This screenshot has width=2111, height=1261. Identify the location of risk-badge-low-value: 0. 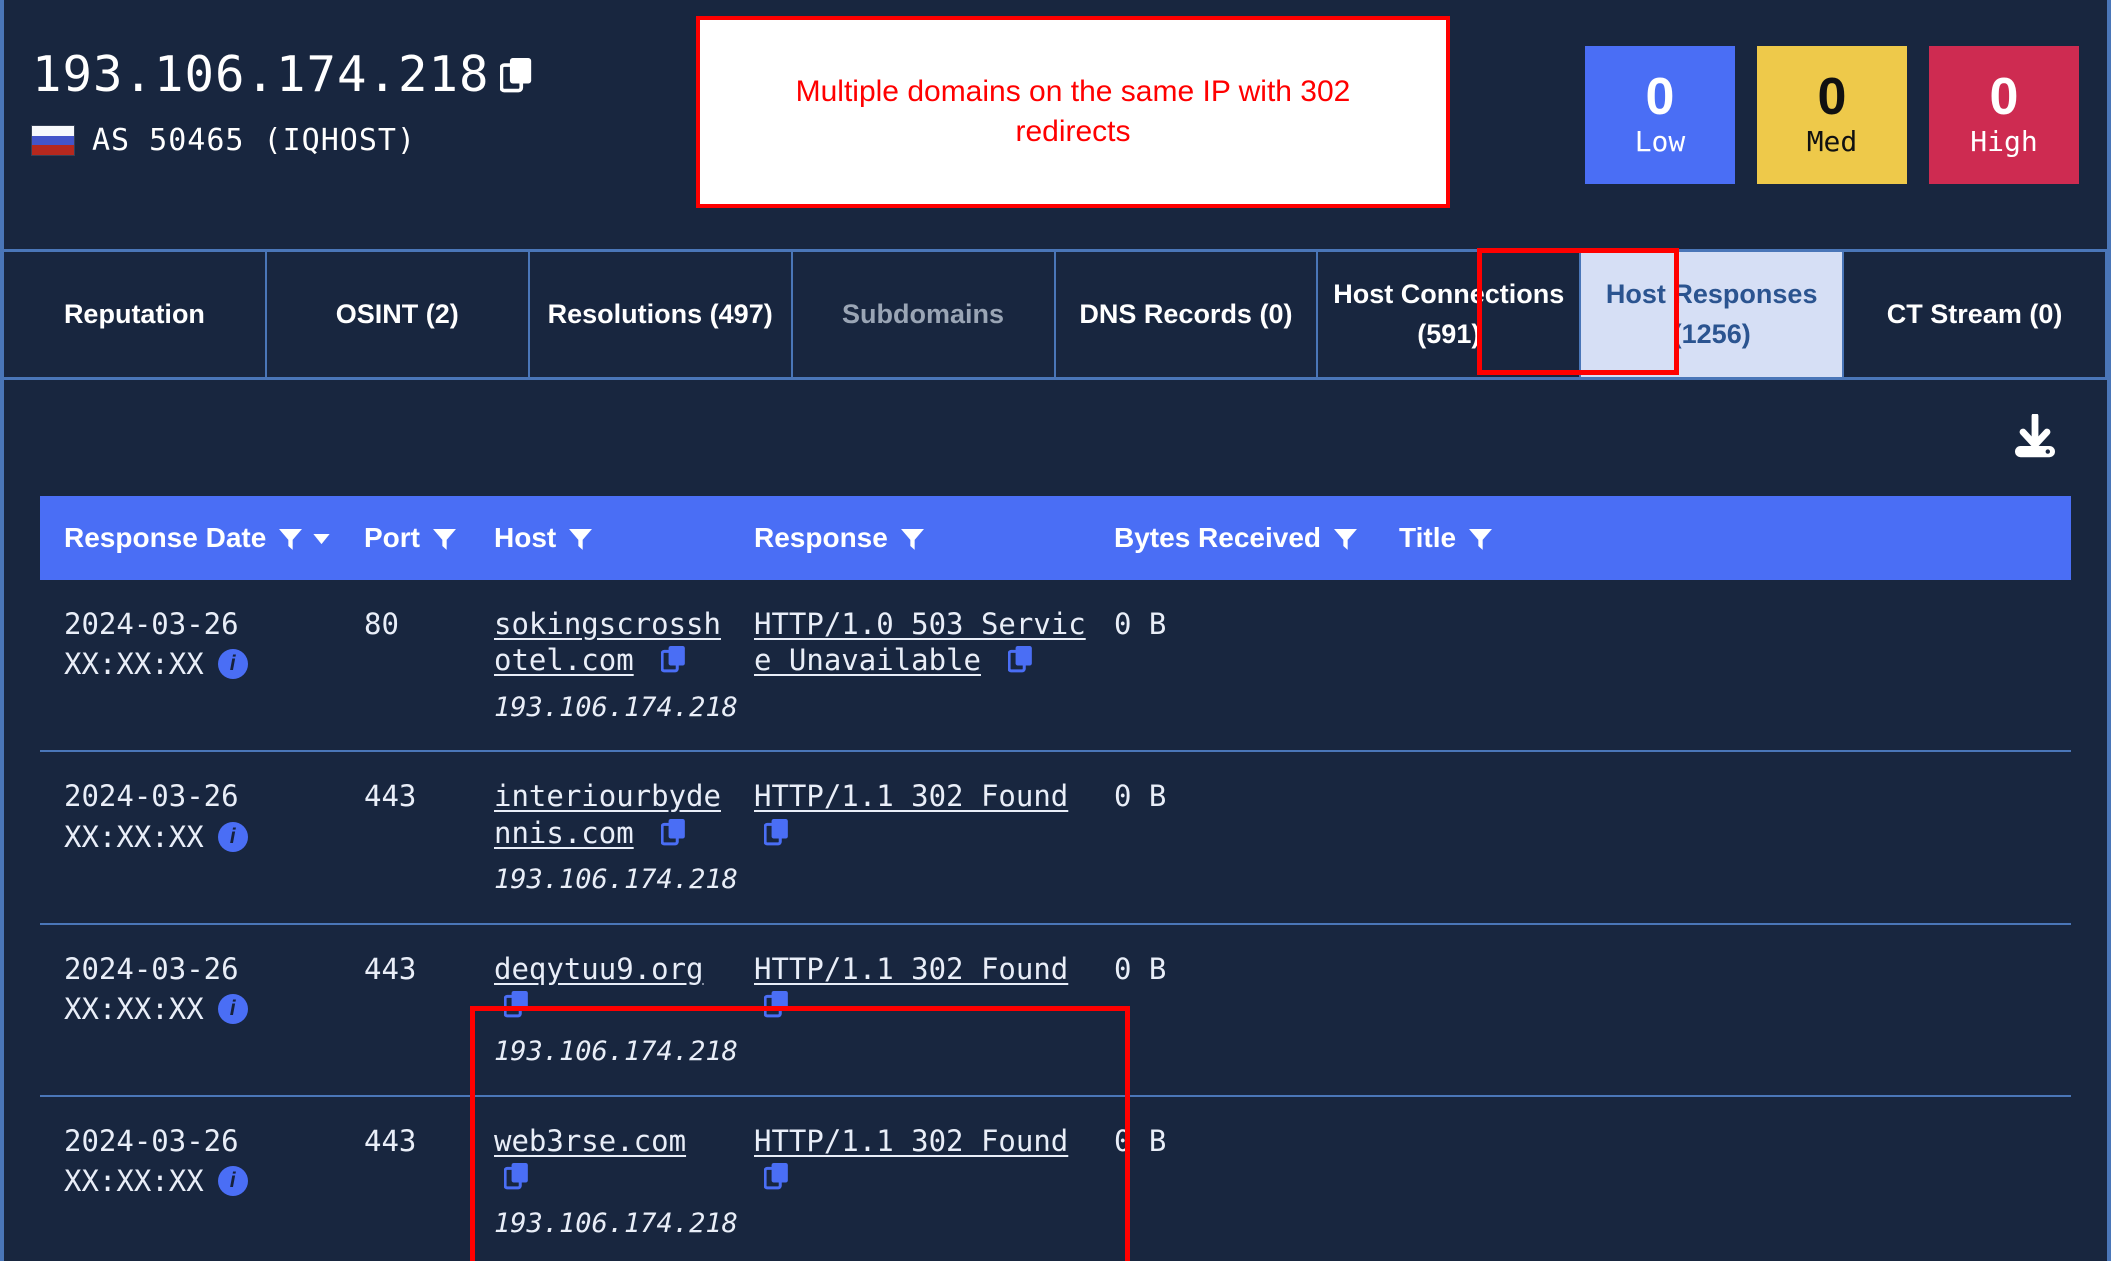
(1660, 97).